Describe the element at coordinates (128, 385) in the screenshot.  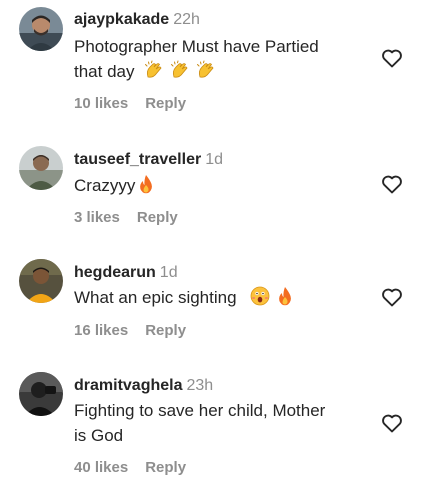
I see `comment-username: dramitvaghela` at that location.